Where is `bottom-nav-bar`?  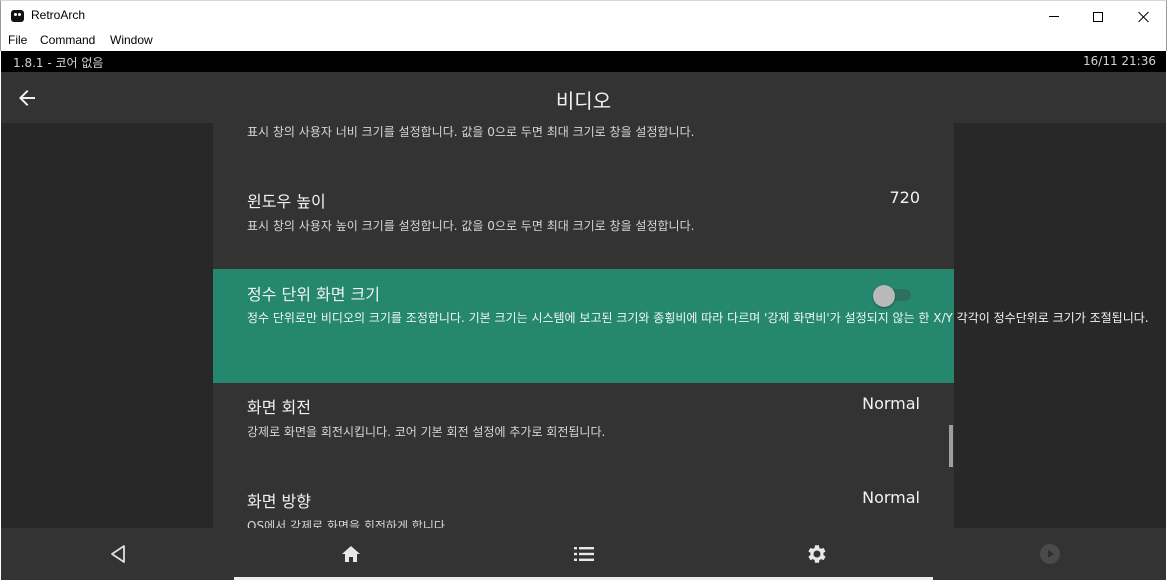 bottom-nav-bar is located at coordinates (583, 554).